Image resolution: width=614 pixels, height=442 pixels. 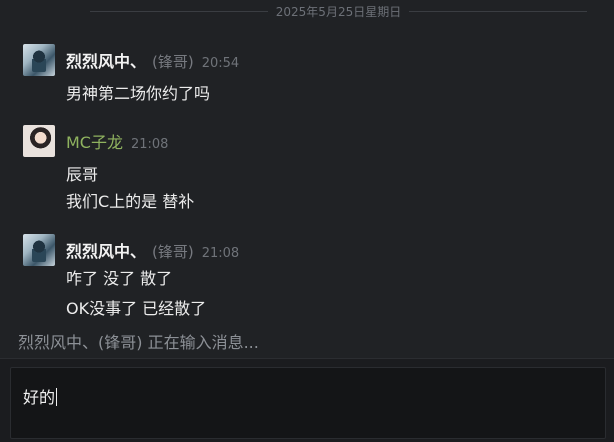 What do you see at coordinates (338, 11) in the screenshot?
I see `date-divider-text: 2025年5月25日星期日` at bounding box center [338, 11].